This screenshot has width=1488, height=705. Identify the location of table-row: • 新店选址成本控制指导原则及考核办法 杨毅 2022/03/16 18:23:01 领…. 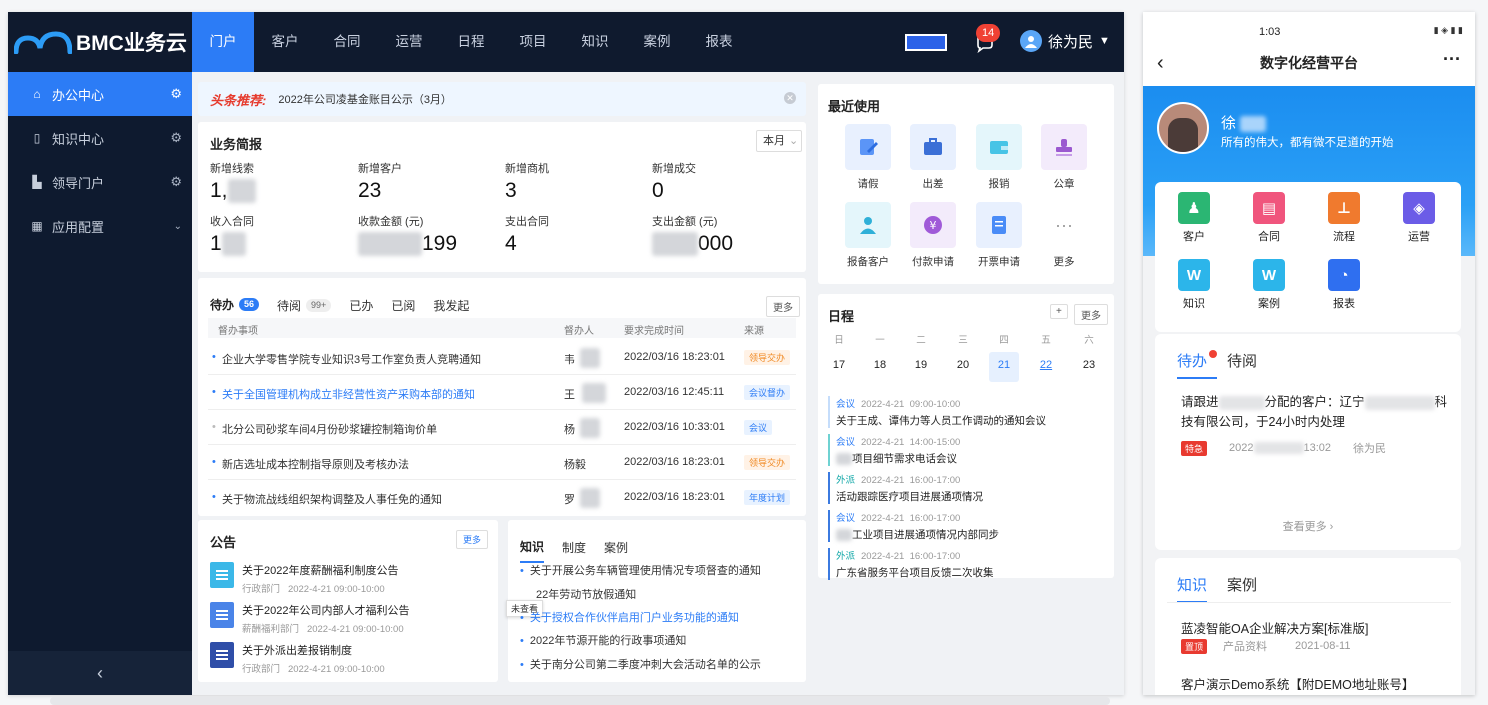
(502, 462).